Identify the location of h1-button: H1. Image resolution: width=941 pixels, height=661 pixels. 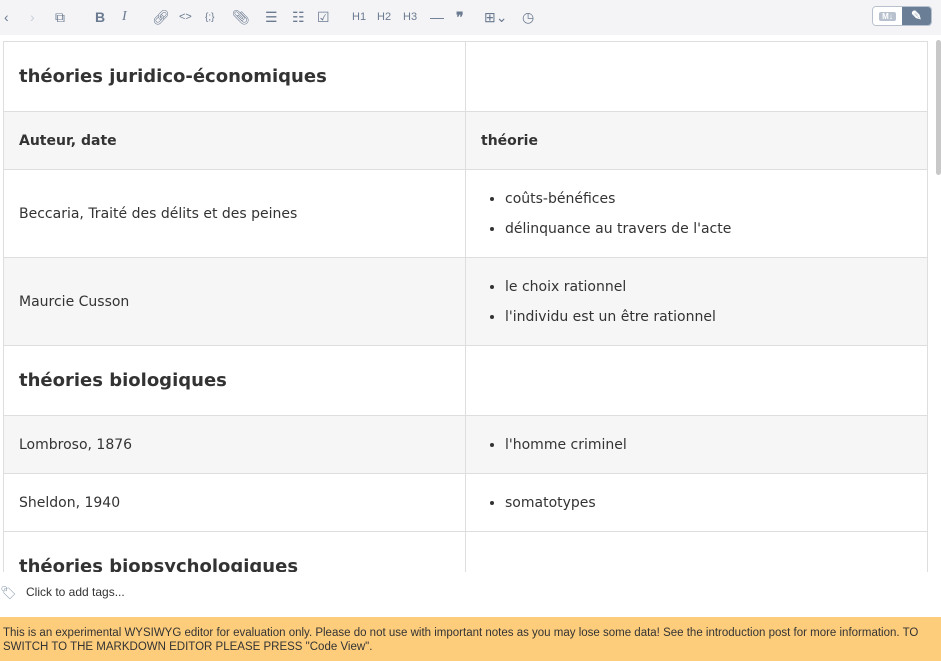
(359, 17).